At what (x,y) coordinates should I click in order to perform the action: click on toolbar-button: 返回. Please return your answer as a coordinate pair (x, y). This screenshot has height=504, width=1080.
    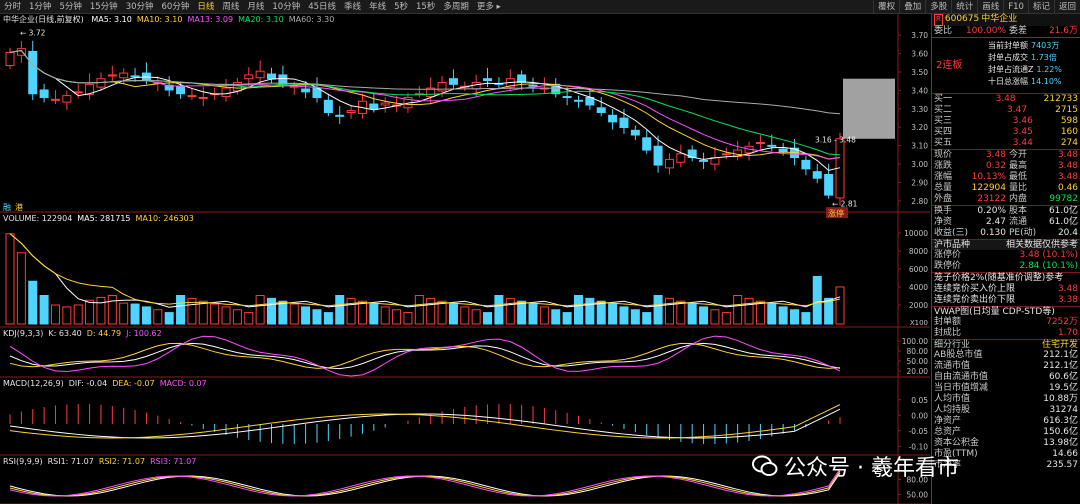
    Looking at the image, I should click on (1066, 7).